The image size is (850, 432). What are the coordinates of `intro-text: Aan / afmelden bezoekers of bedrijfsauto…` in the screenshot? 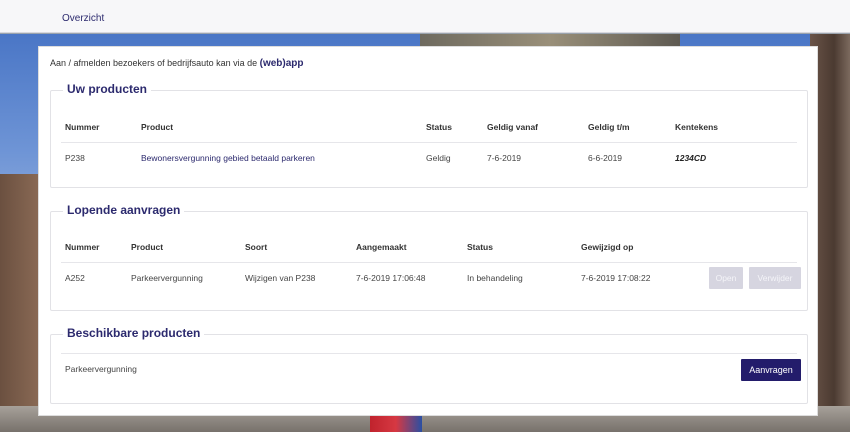 It's located at (177, 63).